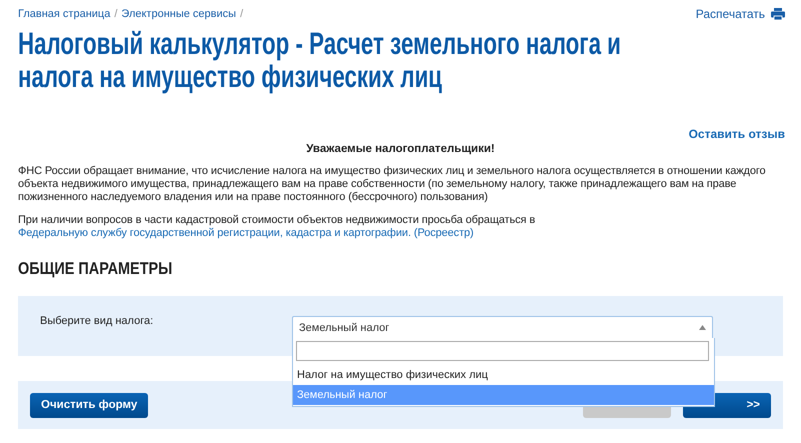  What do you see at coordinates (392, 184) in the screenshot?
I see `notice-paragraph: ФНС России обращает внимание, что исчисление налога на имущество физических лиц и земельного налога осуществляется в отношении каждого объекта недвижимого имущества, принадлежащего вам на праве собственности (по земельному налогу, также принадлежащего вам на праве пожизненного наследуемого владения или на праве постоянного (бессрочного) пользования)` at bounding box center [392, 184].